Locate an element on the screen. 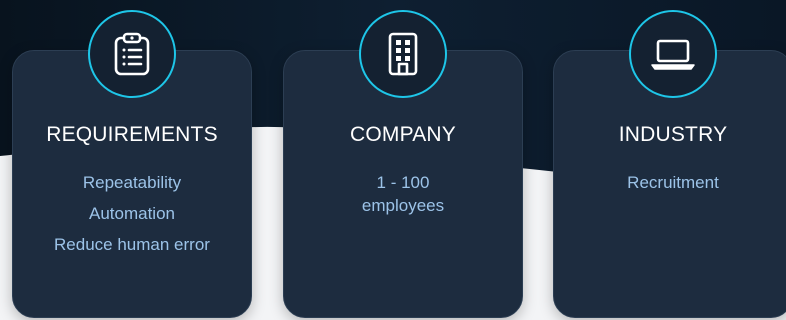 Image resolution: width=786 pixels, height=320 pixels. card-items: Recruitment is located at coordinates (673, 186).